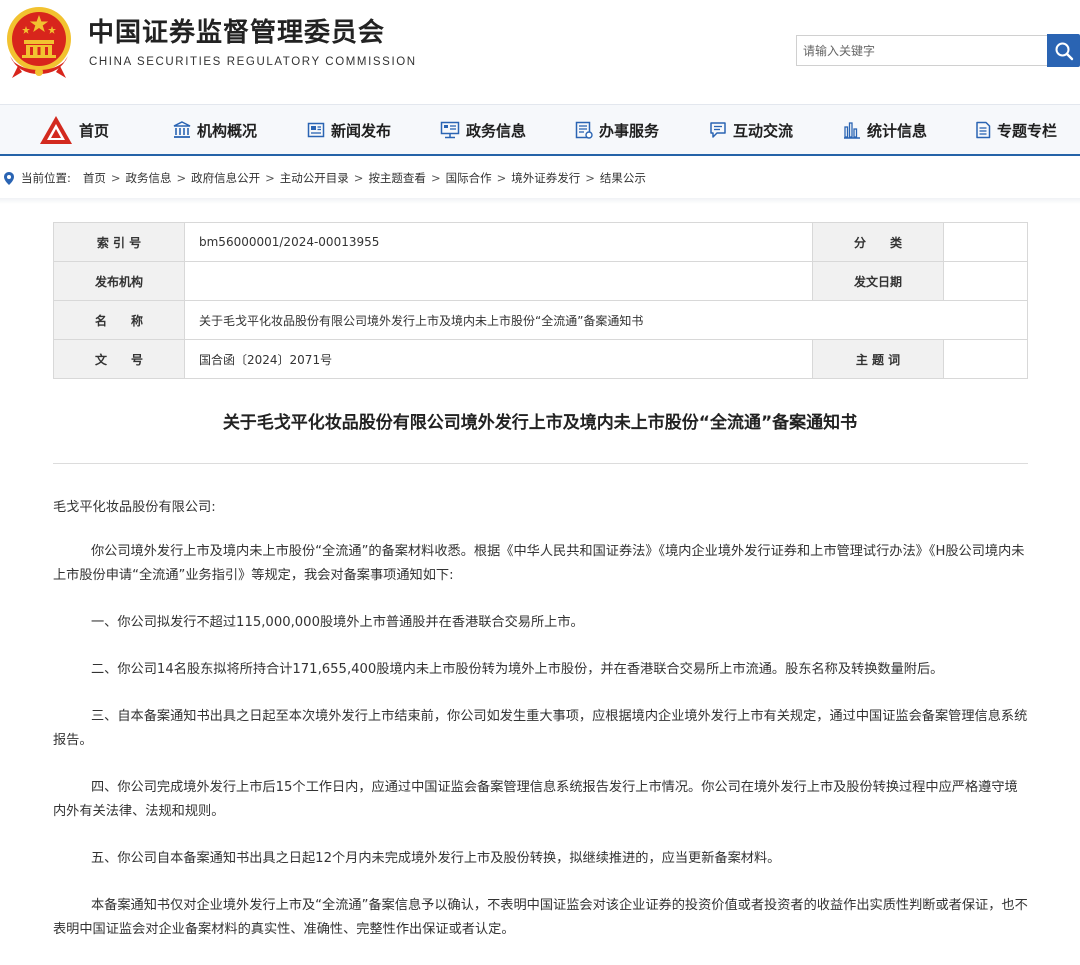 This screenshot has width=1080, height=965. I want to click on bar-chart-icon, so click(851, 130).